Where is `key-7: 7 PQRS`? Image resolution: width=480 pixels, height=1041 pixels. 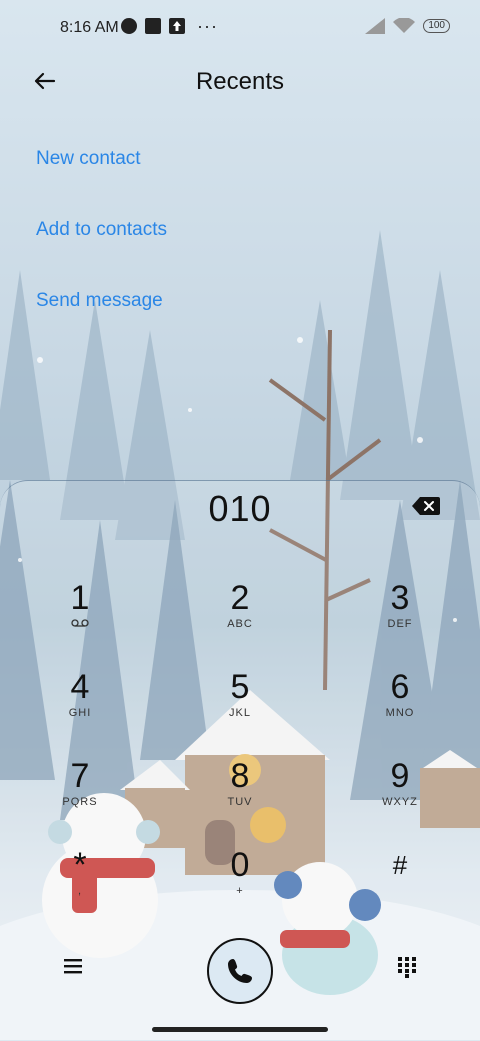 key-7: 7 PQRS is located at coordinates (80, 793).